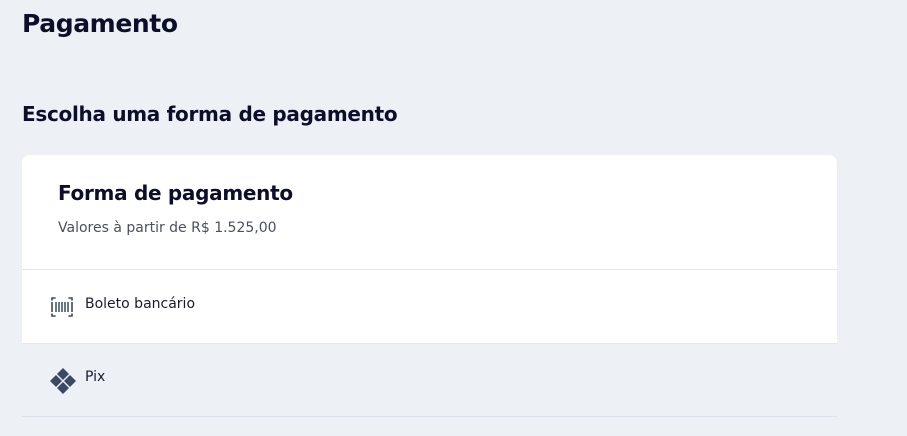 This screenshot has height=436, width=907. I want to click on card-title: Forma de pagamento, so click(175, 193).